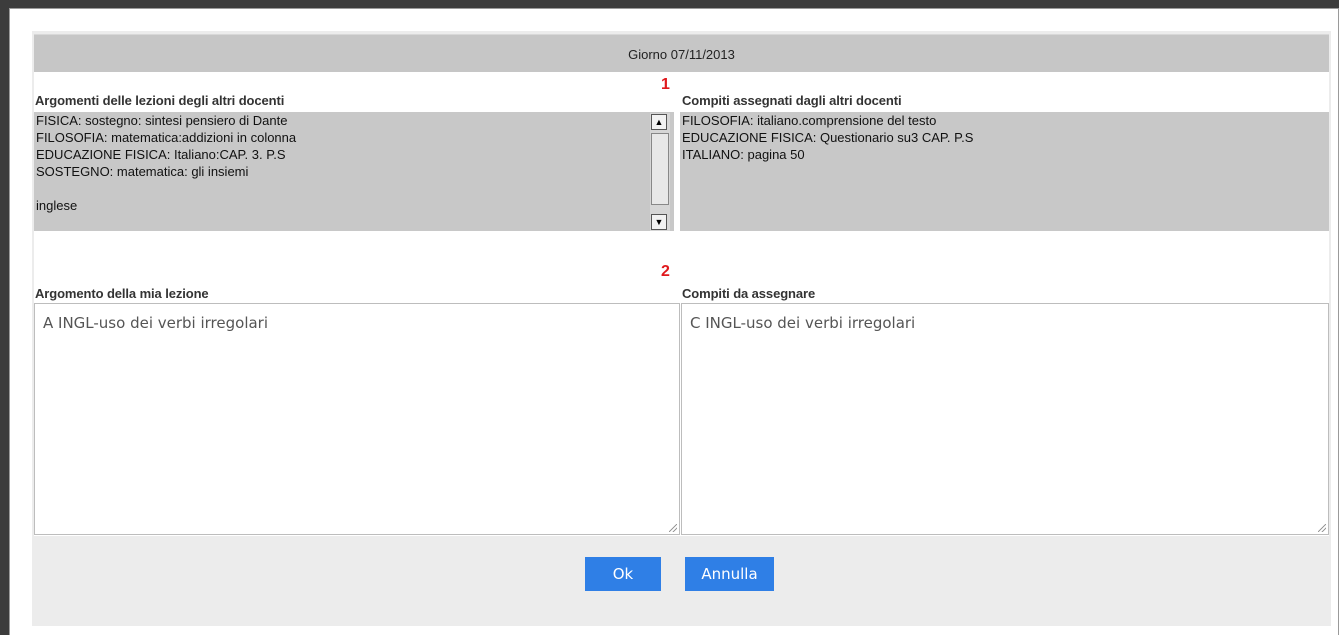 This screenshot has height=635, width=1339. Describe the element at coordinates (1004, 154) in the screenshot. I see `list-item: ITALIANO: pagina 50` at that location.